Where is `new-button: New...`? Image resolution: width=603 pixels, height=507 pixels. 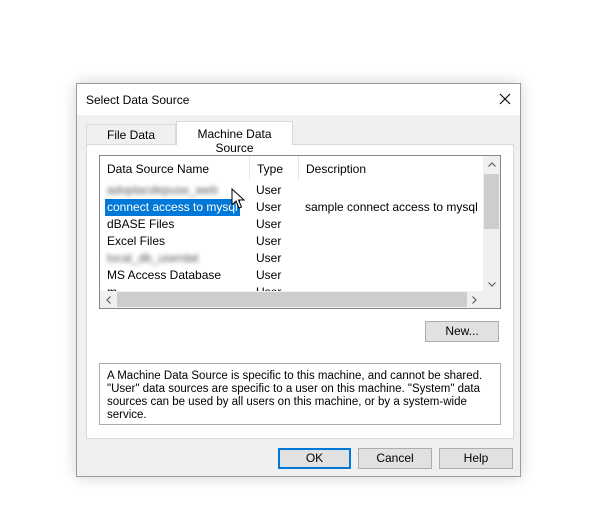 new-button: New... is located at coordinates (462, 331).